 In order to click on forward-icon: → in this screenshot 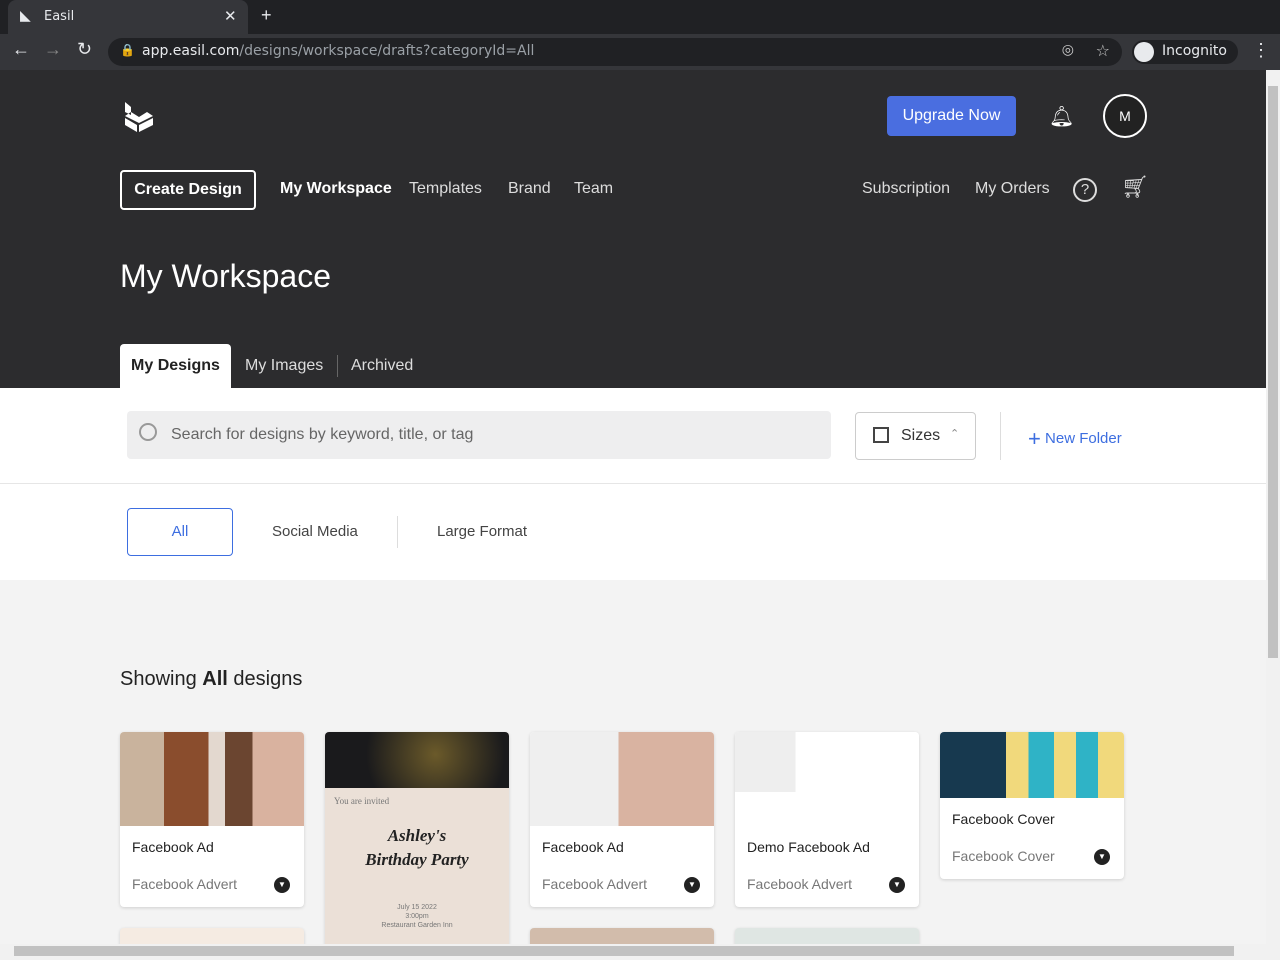, I will do `click(53, 49)`.